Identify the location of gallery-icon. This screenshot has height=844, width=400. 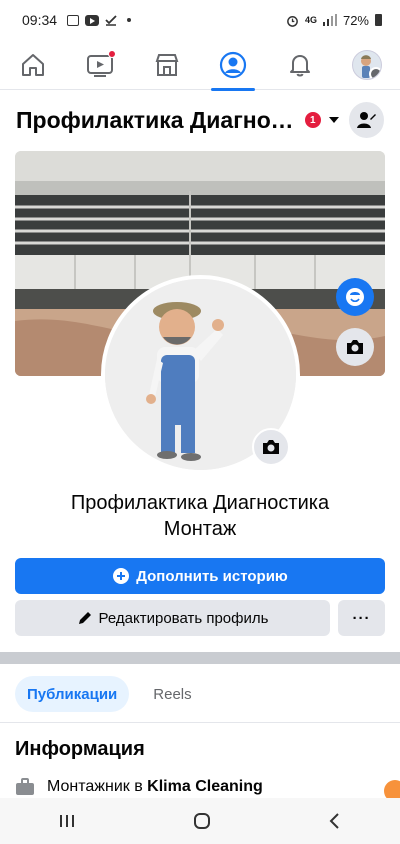
(73, 20).